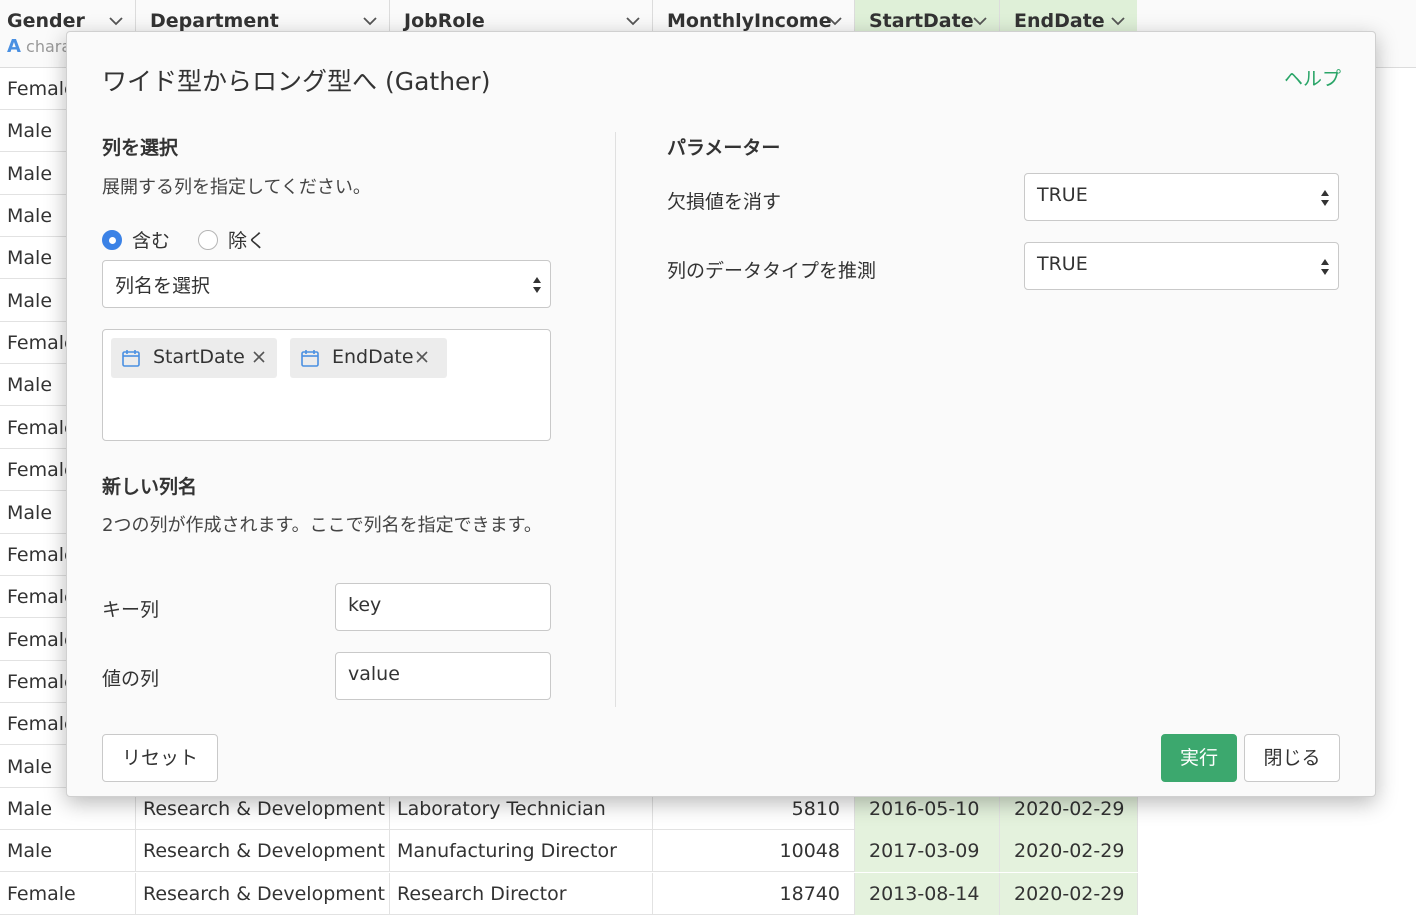 The height and width of the screenshot is (915, 1416). I want to click on new-column-names-description: 2つの列が作成されます。ここで列名を指定できます。, so click(322, 525).